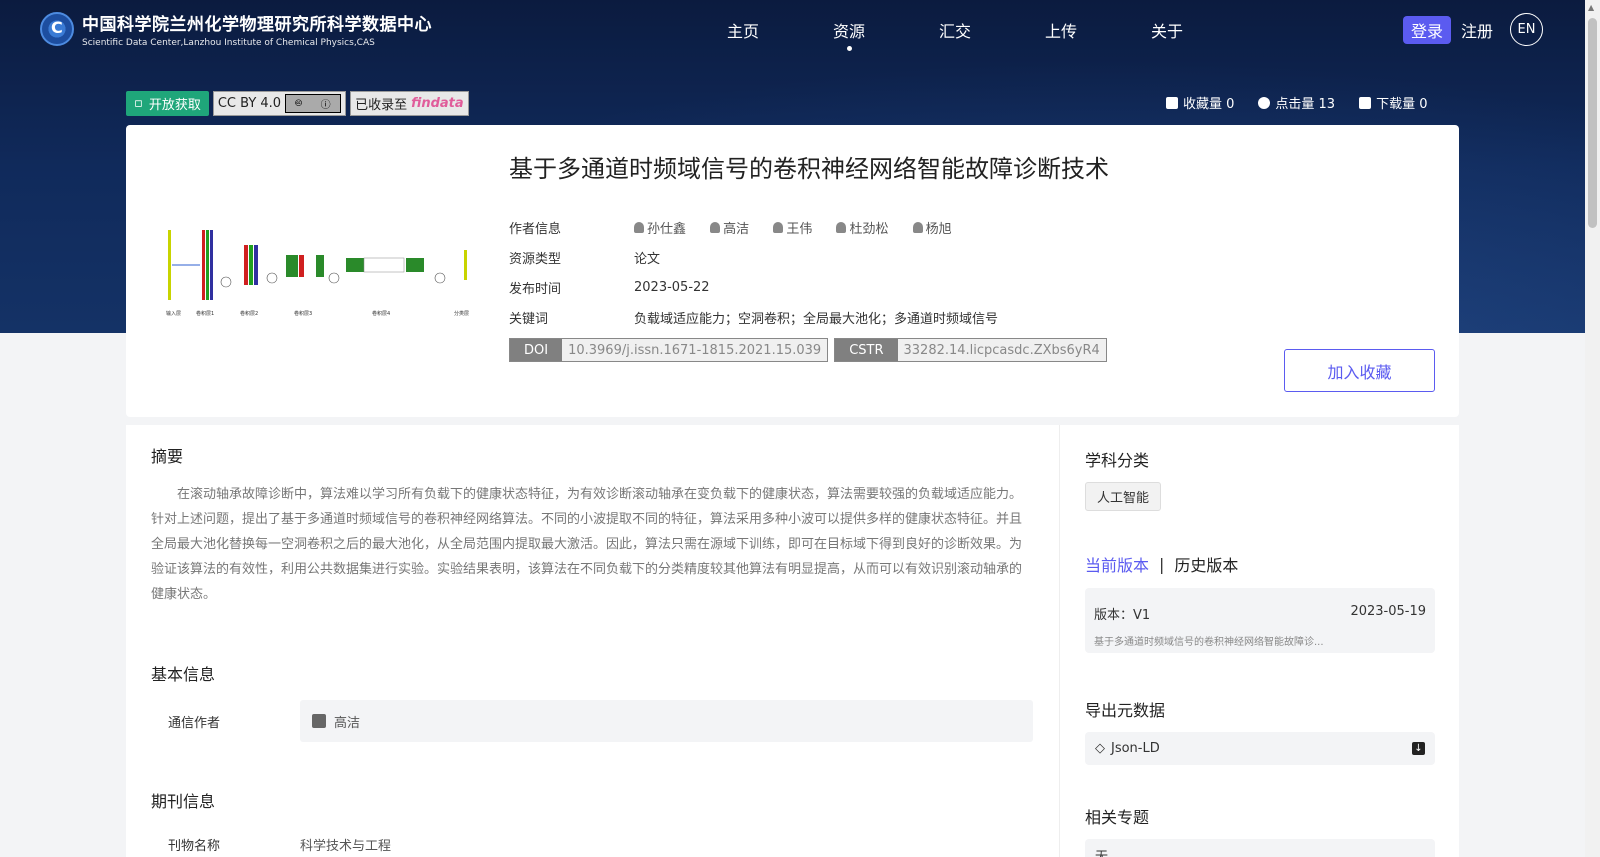 The image size is (1600, 857). I want to click on export-heading: 导出元数据, so click(1125, 710).